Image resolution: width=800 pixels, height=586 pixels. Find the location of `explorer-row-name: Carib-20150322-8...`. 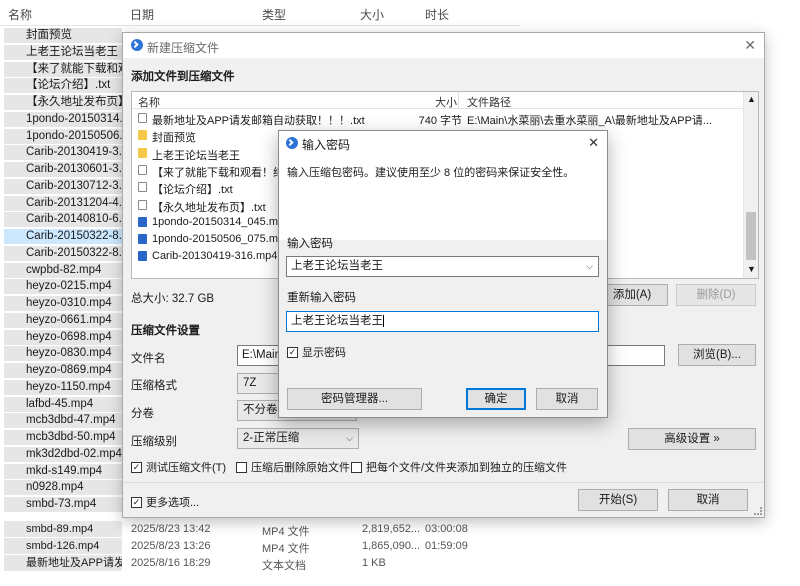

explorer-row-name: Carib-20150322-8... is located at coordinates (63, 253).